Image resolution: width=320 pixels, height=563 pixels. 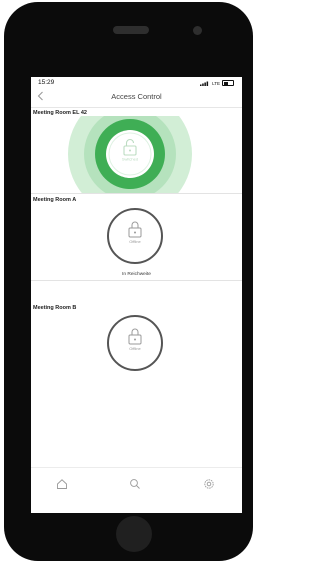 What do you see at coordinates (204, 83) in the screenshot?
I see `signal-icon` at bounding box center [204, 83].